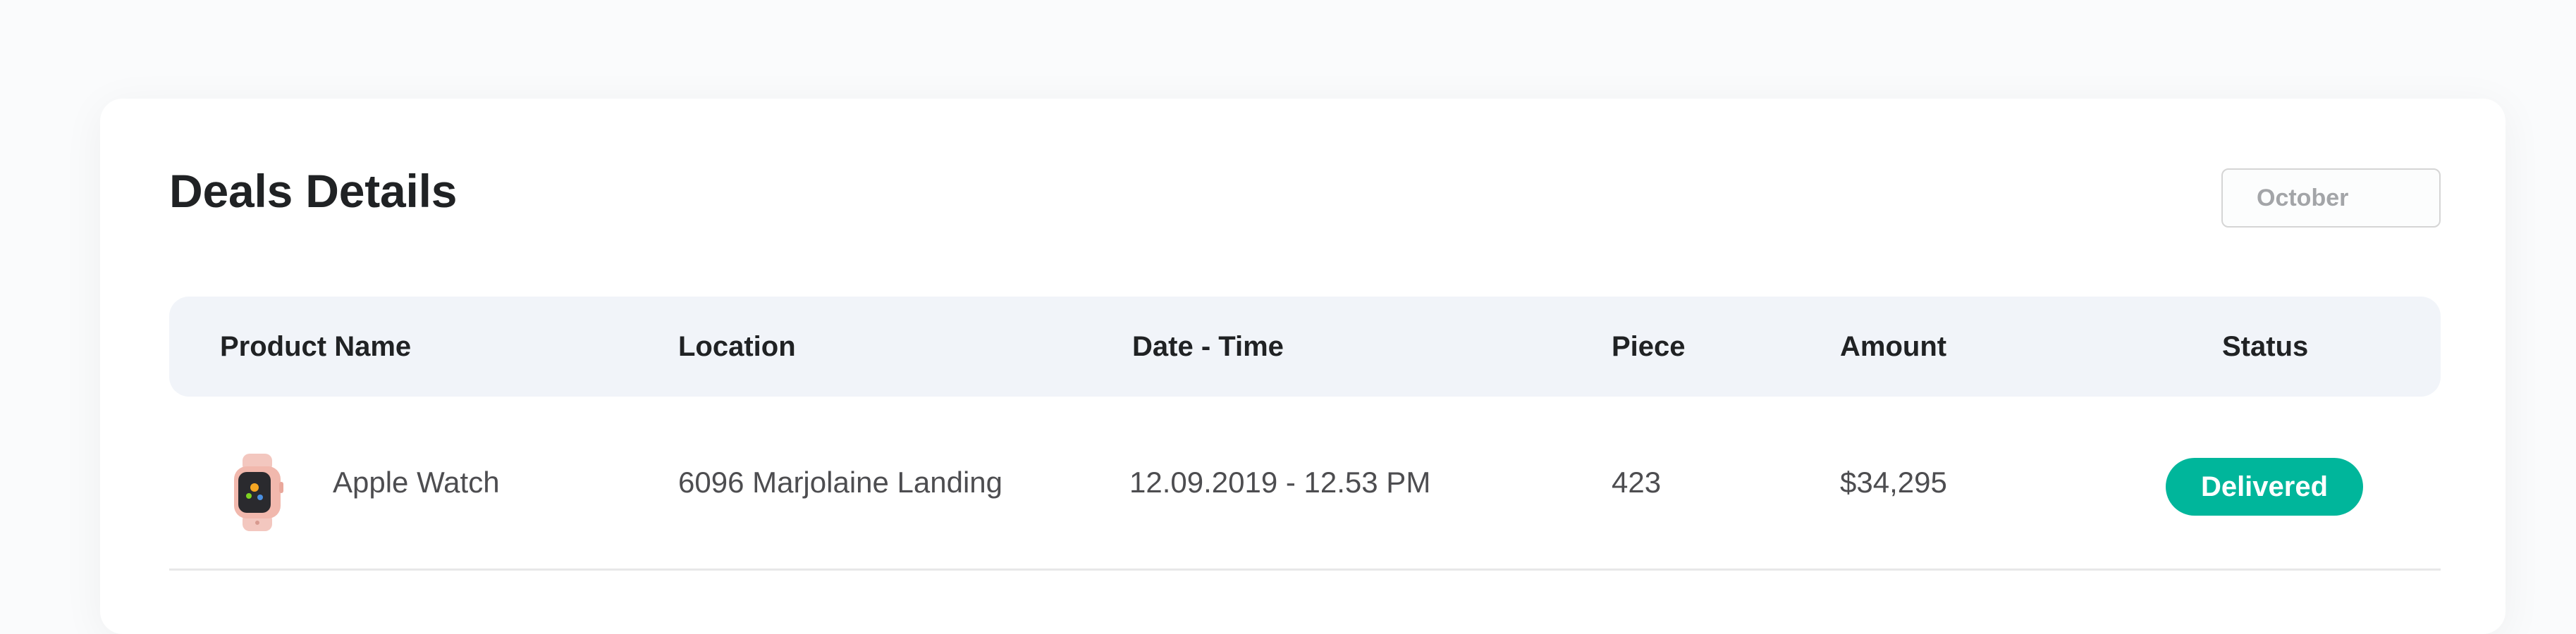 This screenshot has height=634, width=2576. What do you see at coordinates (1280, 482) in the screenshot?
I see `date-time: 12.09.2019 - 12.53 PM` at bounding box center [1280, 482].